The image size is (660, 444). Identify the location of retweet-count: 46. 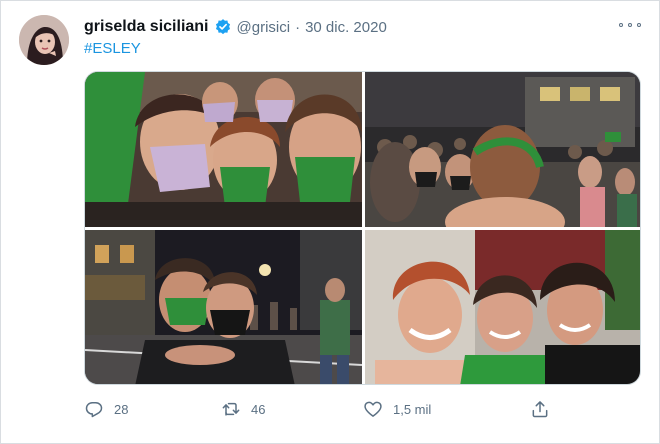
(258, 409).